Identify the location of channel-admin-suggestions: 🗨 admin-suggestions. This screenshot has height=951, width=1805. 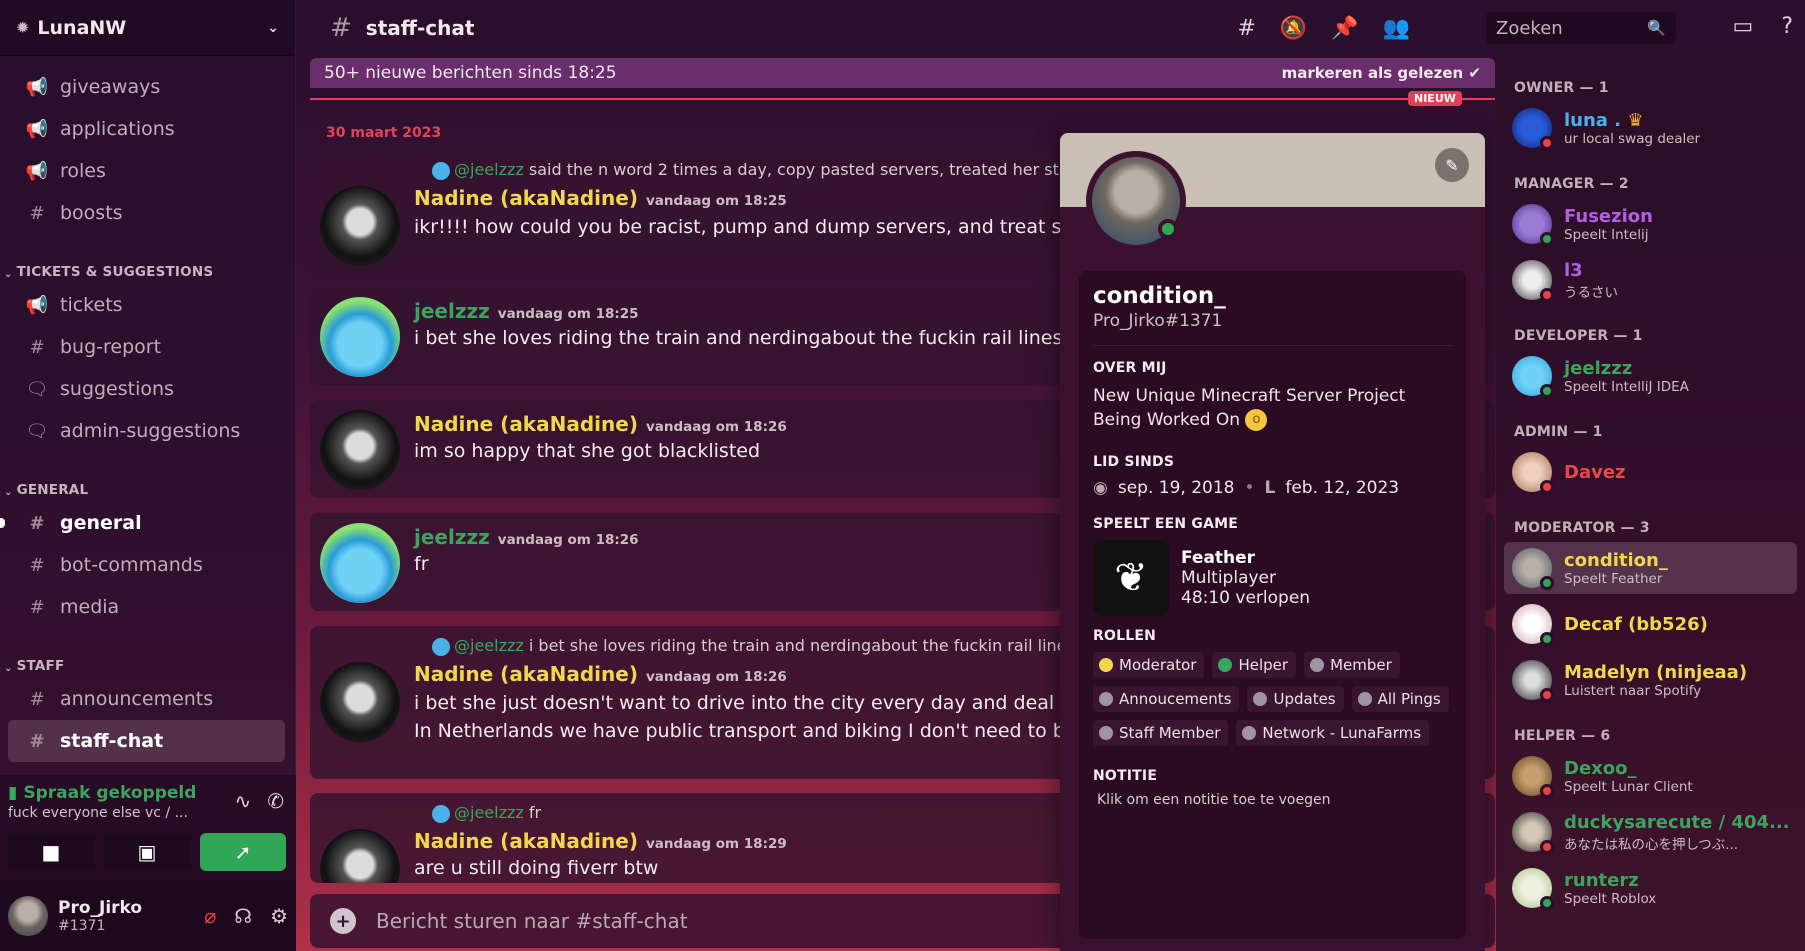
(146, 431).